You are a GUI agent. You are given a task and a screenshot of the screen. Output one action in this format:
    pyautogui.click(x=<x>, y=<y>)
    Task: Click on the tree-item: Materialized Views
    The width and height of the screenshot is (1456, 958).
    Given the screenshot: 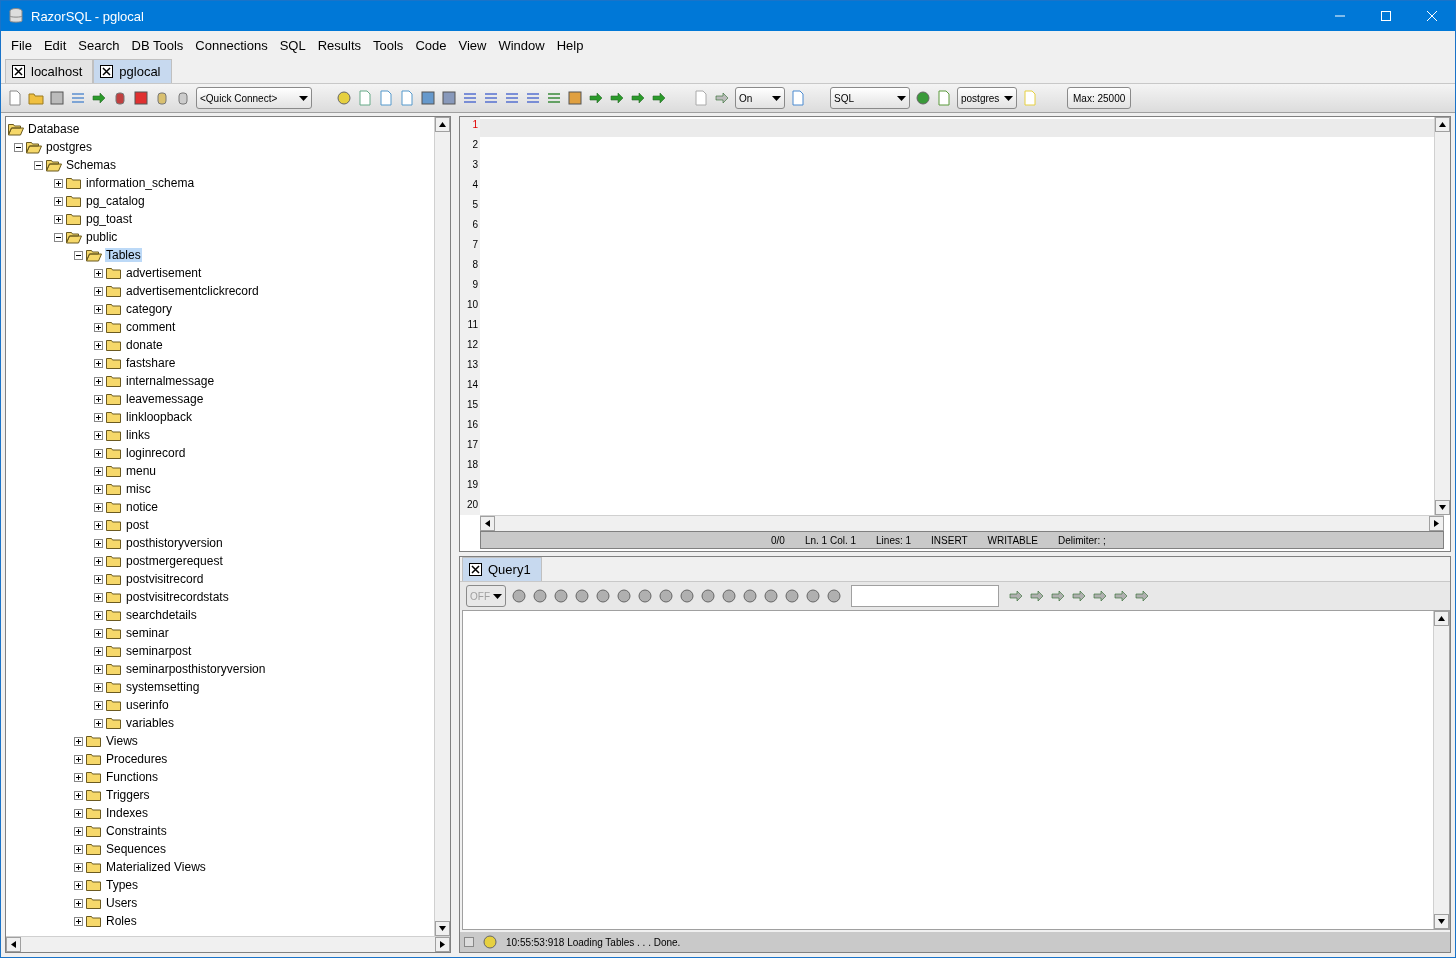 What is the action you would take?
    pyautogui.click(x=156, y=867)
    